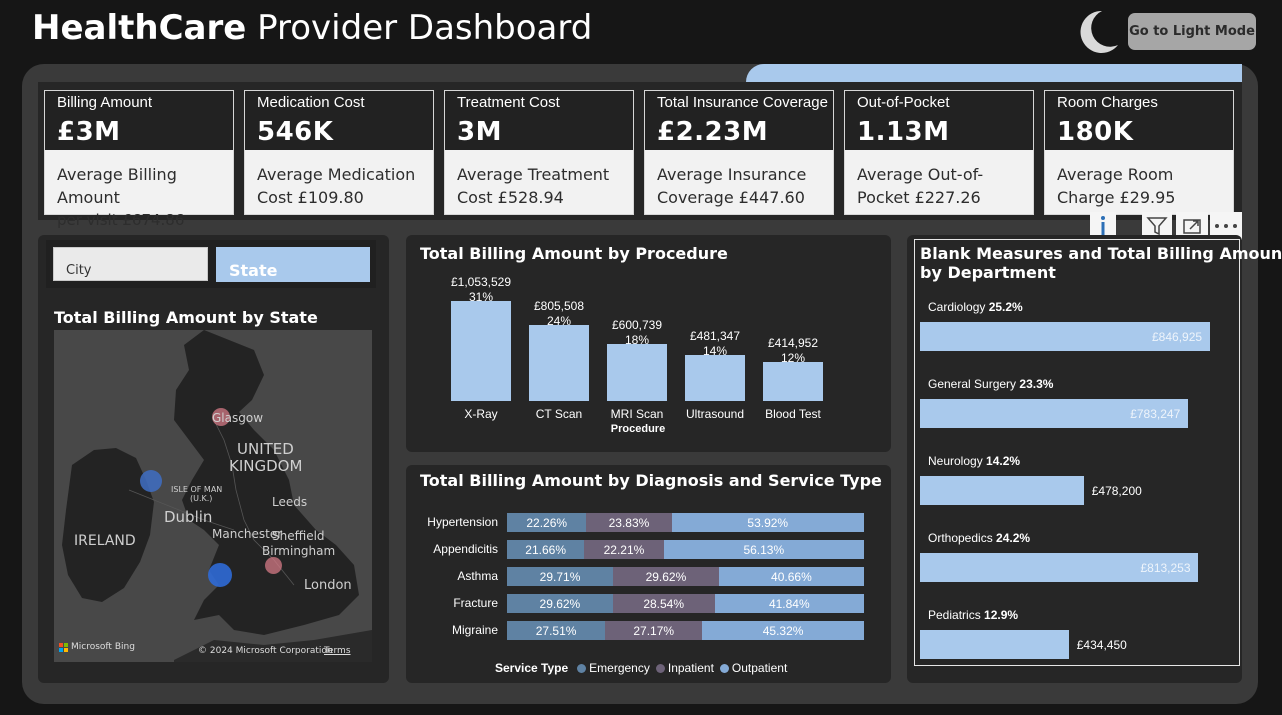 This screenshot has height=715, width=1282. What do you see at coordinates (629, 522) in the screenshot?
I see `diagnosis-segment-inpatient: 23.83%` at bounding box center [629, 522].